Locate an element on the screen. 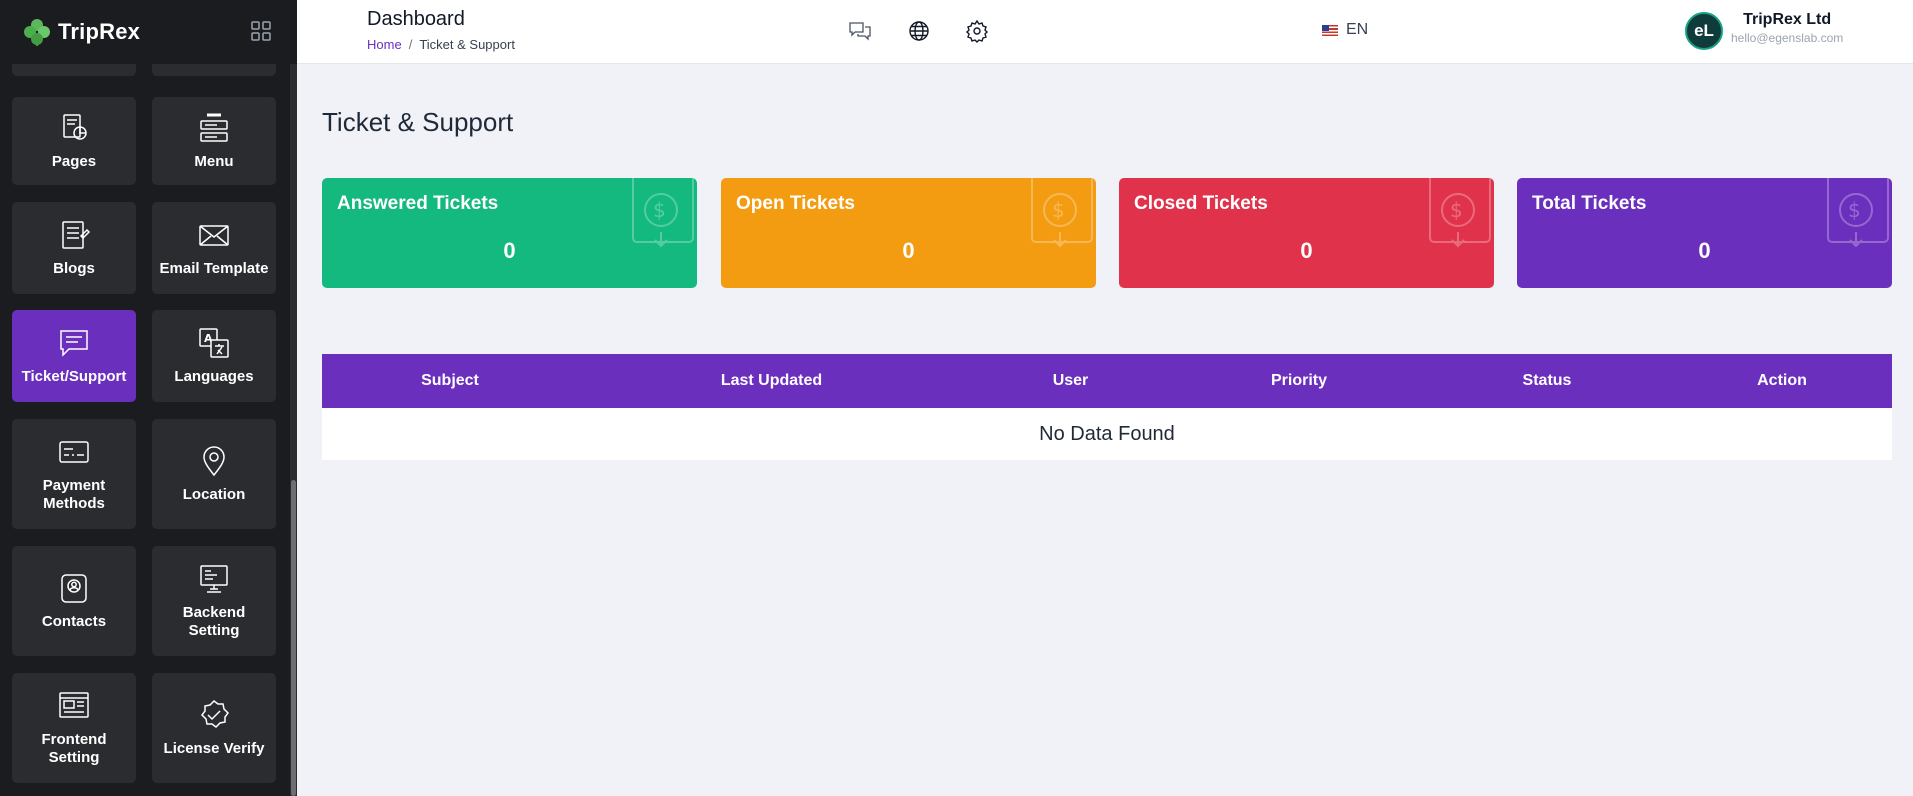 This screenshot has height=796, width=1913. column-header-last-updated: Last Updated is located at coordinates (771, 381).